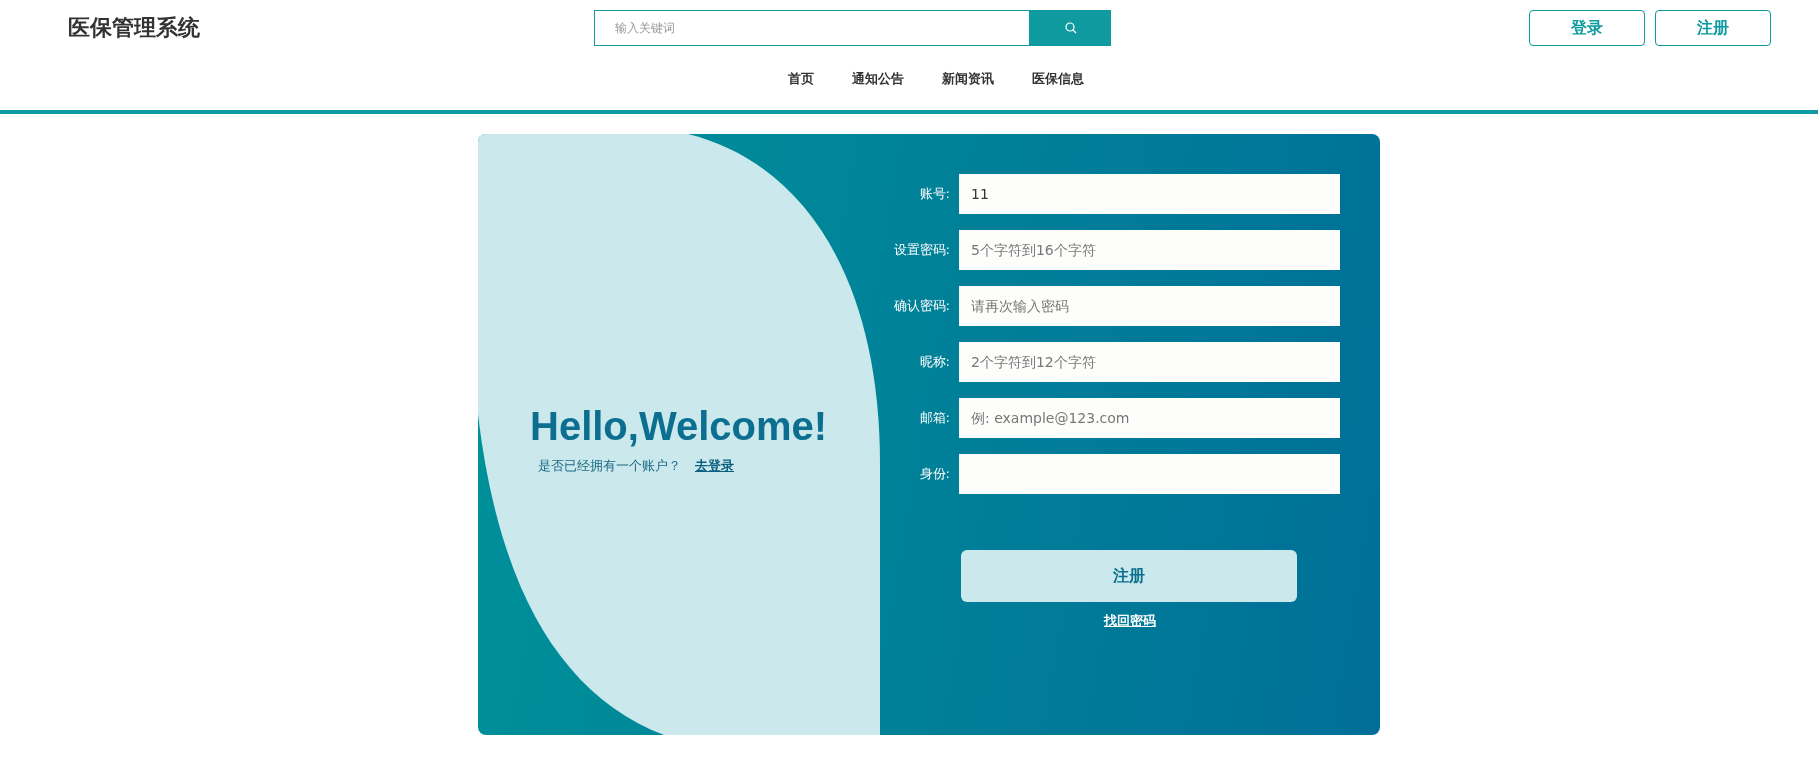 The height and width of the screenshot is (771, 1818). Describe the element at coordinates (609, 466) in the screenshot. I see `account-prompt: 是否已经拥有一个账户？` at that location.